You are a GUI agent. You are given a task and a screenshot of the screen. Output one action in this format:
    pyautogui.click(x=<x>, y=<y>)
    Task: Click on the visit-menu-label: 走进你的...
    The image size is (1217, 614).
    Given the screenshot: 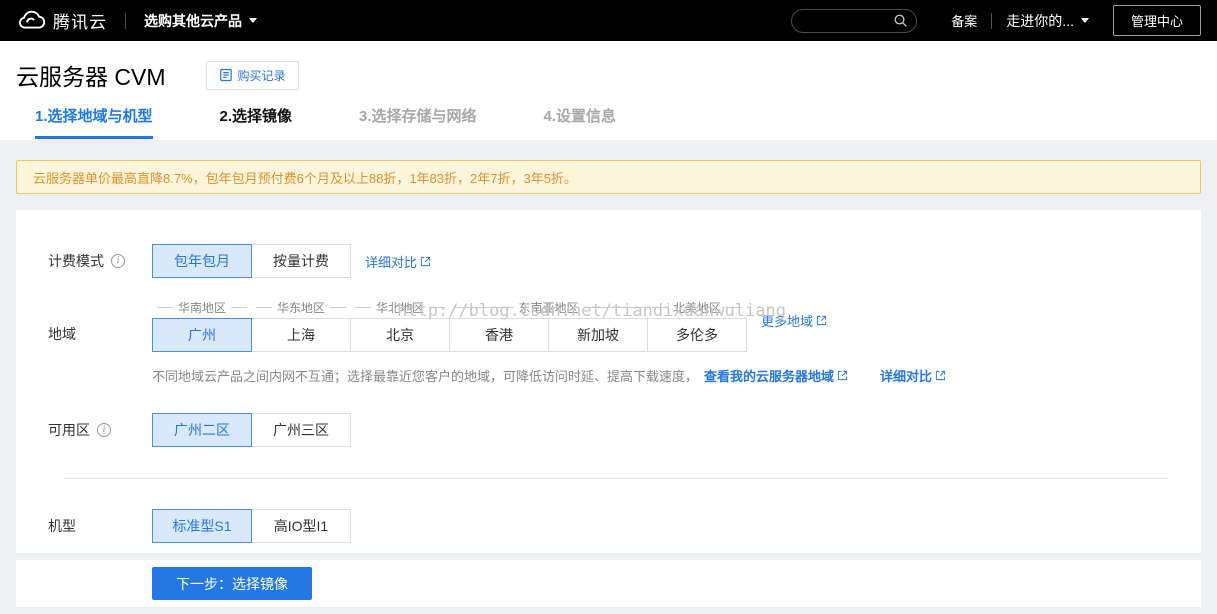 What is the action you would take?
    pyautogui.click(x=1040, y=20)
    